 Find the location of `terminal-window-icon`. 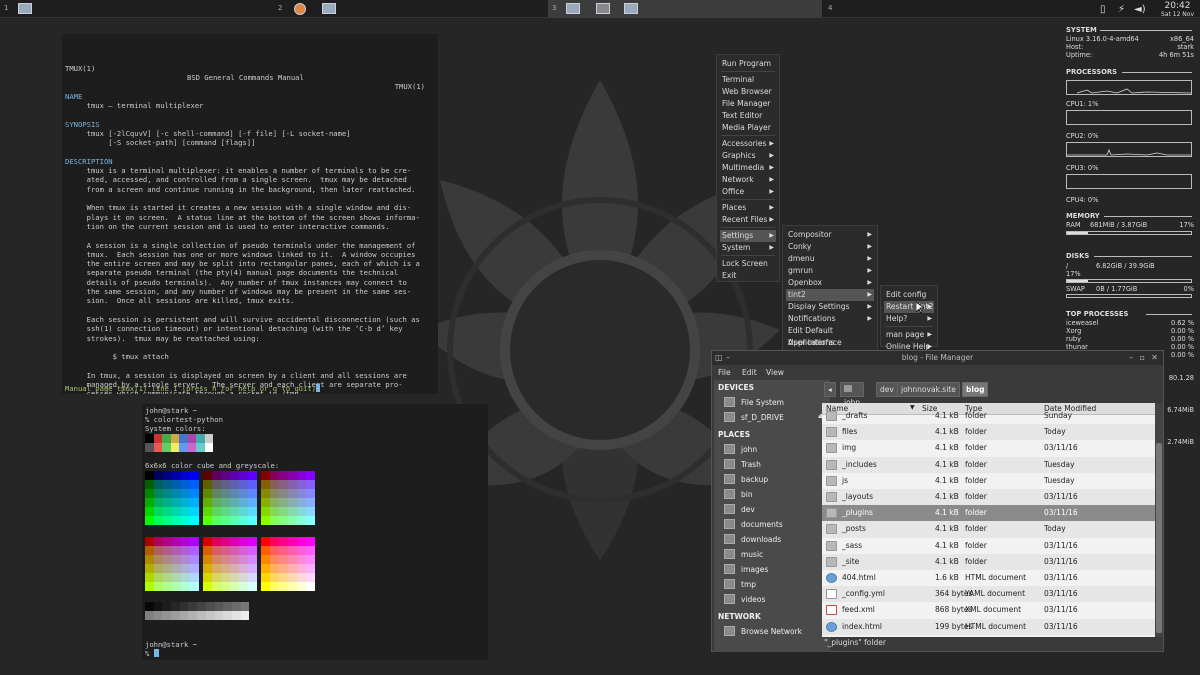

terminal-window-icon is located at coordinates (573, 8).